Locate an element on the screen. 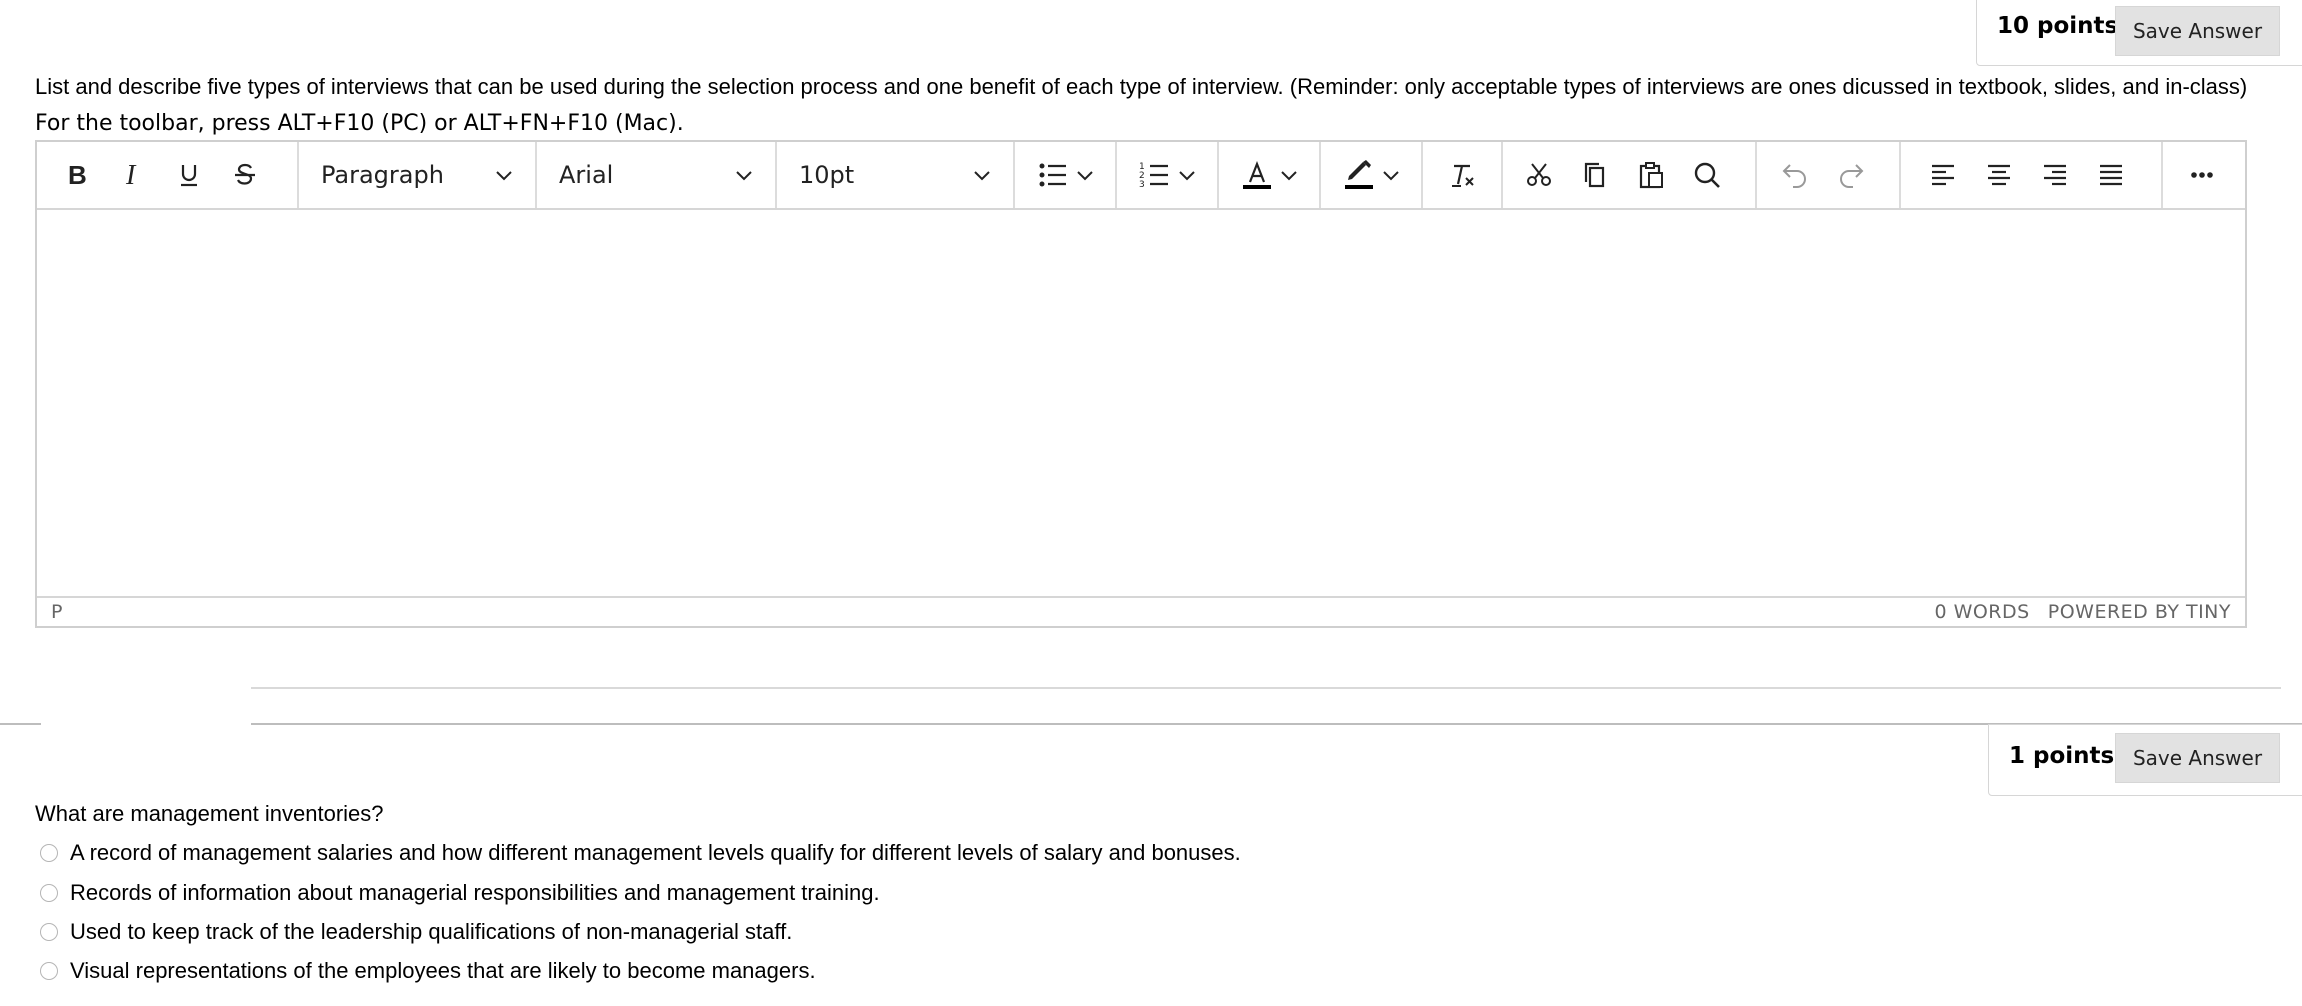  q2-prompt: What are management inventories? is located at coordinates (209, 813).